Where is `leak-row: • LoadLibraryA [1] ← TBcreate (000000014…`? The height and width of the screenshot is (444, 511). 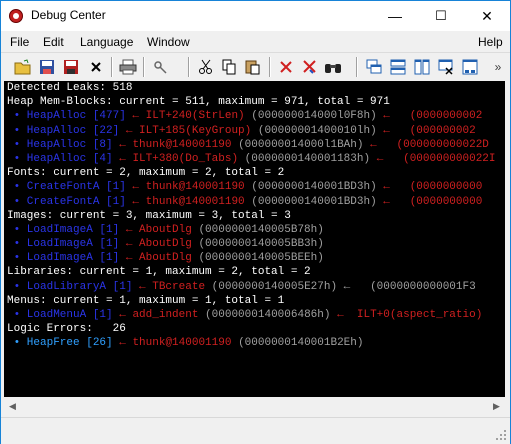
leak-row: • LoadLibraryA [1] ← TBcreate (000000014… is located at coordinates (254, 287).